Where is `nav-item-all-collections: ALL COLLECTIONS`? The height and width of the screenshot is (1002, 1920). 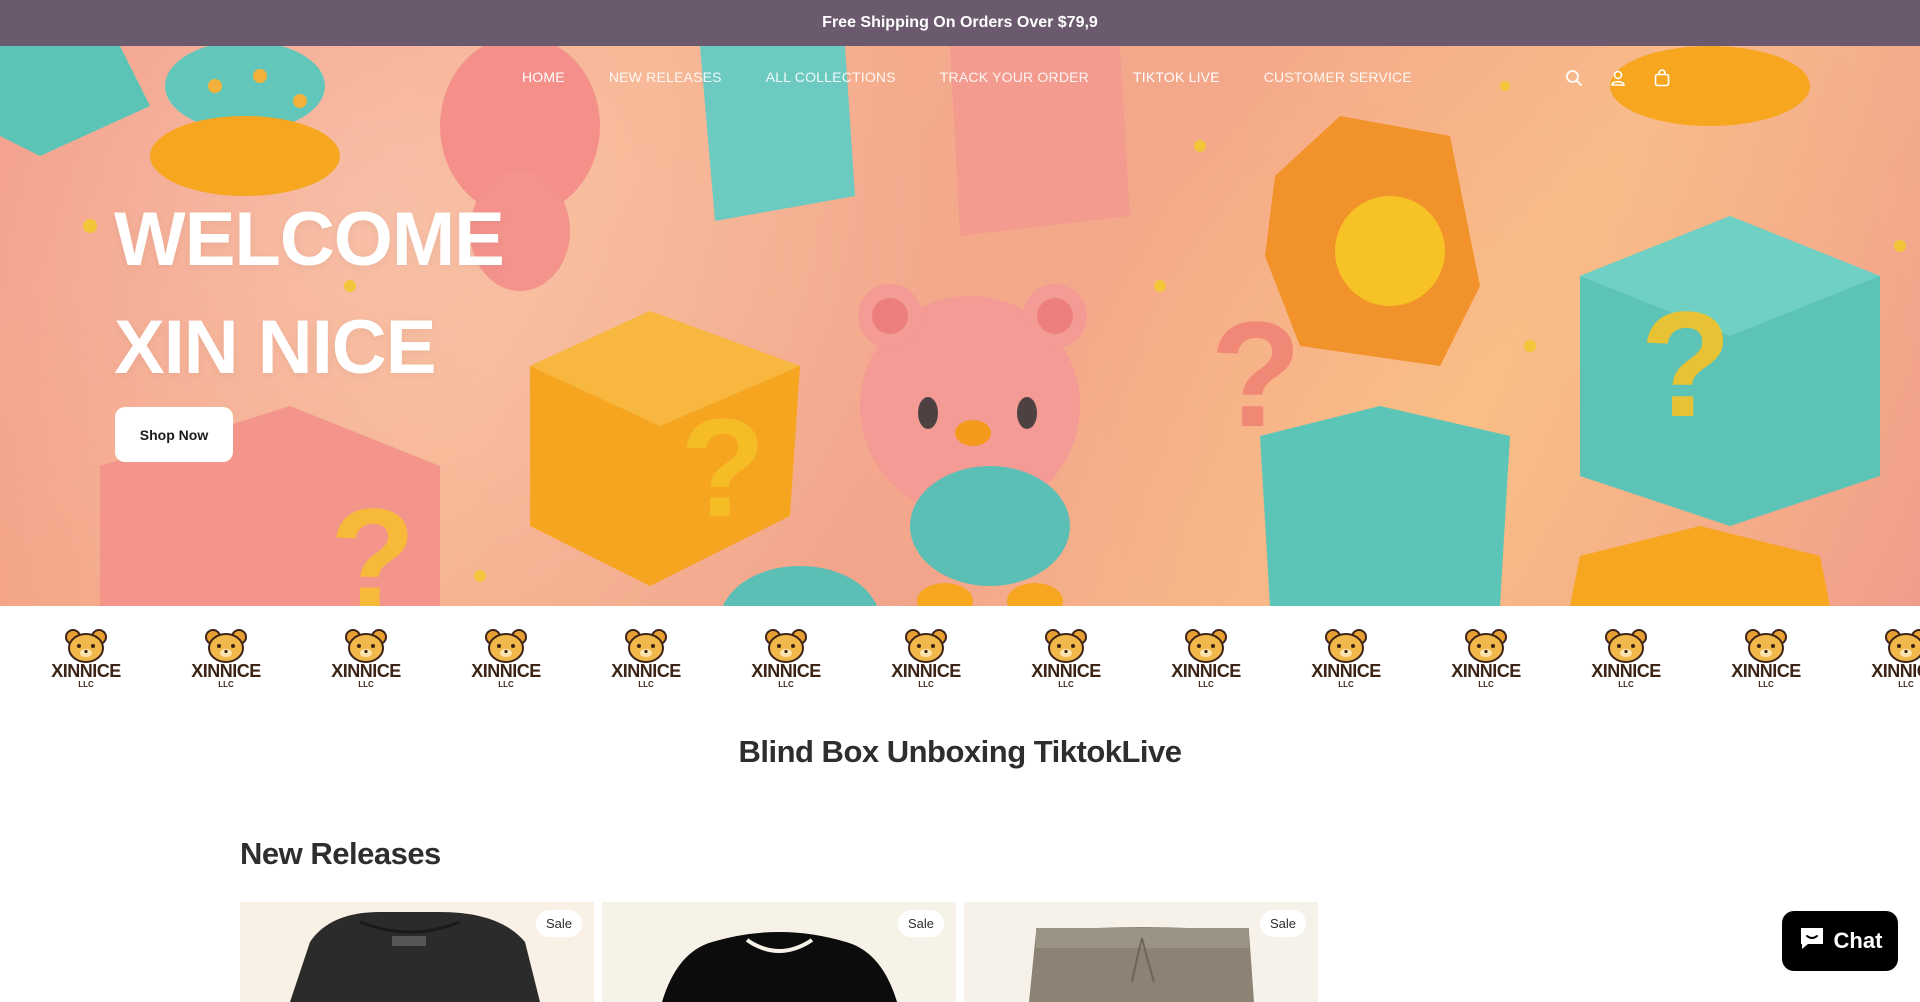 nav-item-all-collections: ALL COLLECTIONS is located at coordinates (831, 77).